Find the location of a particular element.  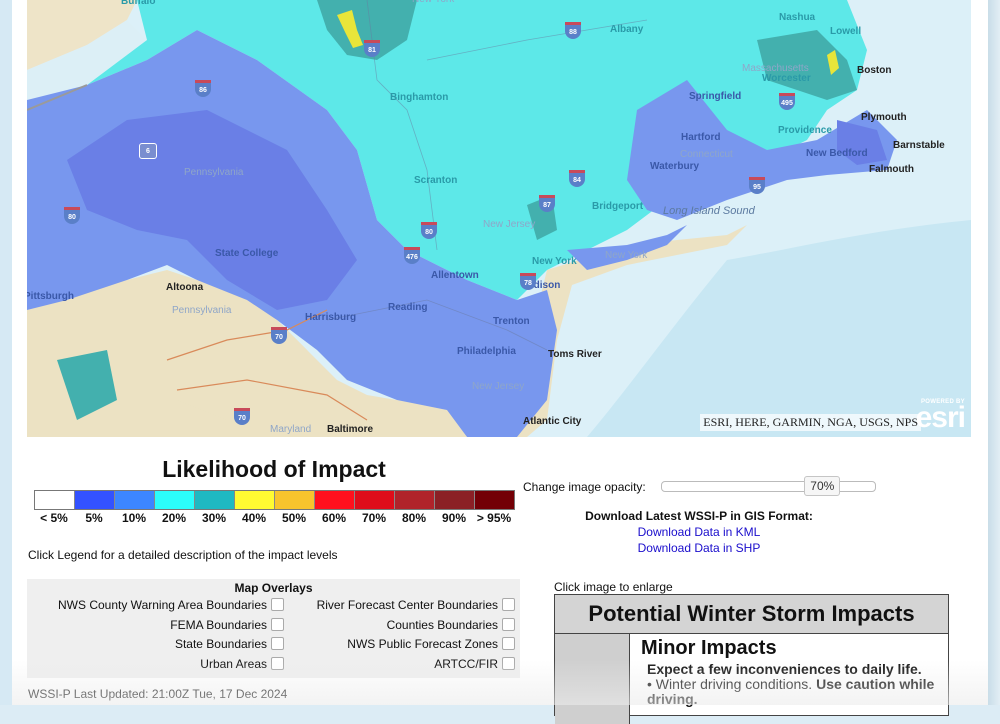

place-label: Pittsburgh is located at coordinates (50, 296).